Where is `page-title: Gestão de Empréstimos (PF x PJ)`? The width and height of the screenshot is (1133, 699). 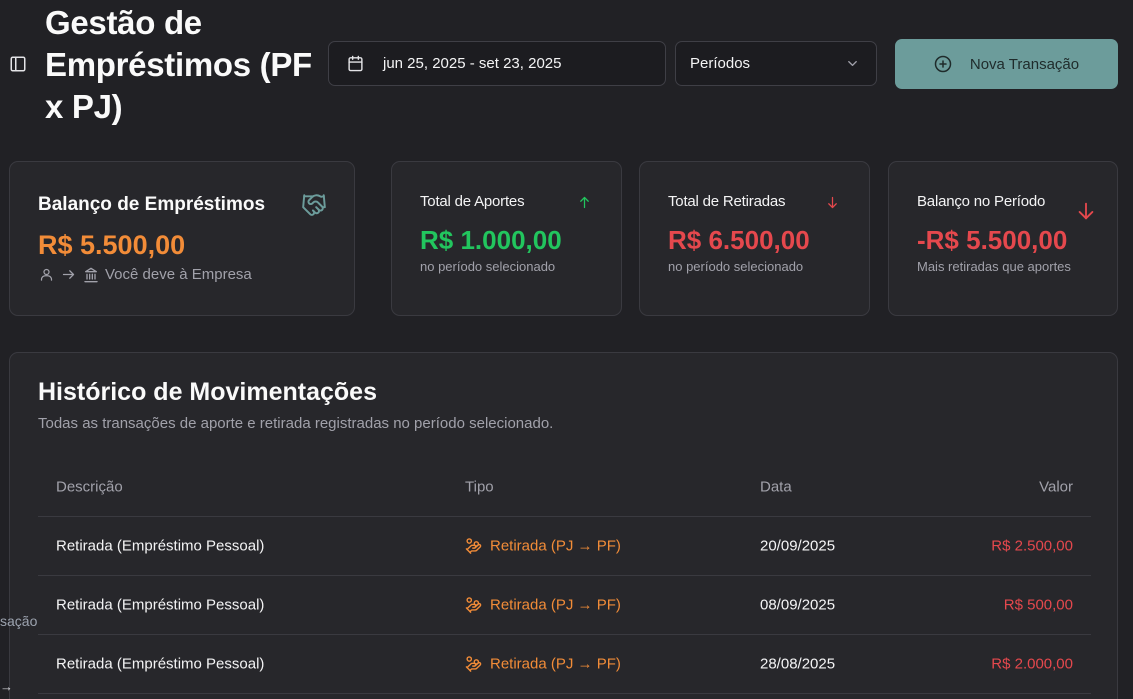 page-title: Gestão de Empréstimos (PF x PJ) is located at coordinates (178, 64).